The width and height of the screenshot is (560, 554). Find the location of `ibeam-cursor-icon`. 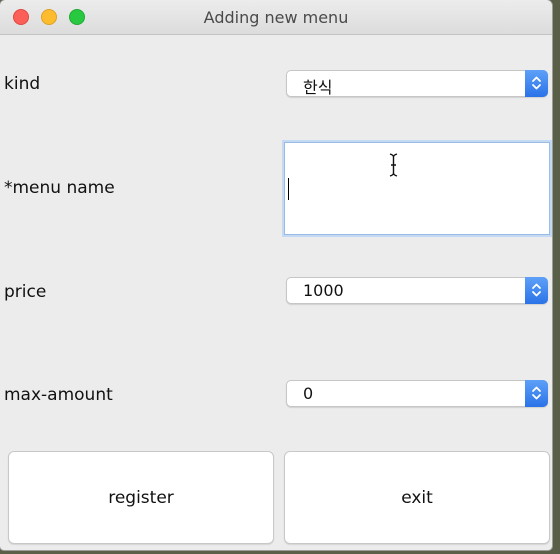

ibeam-cursor-icon is located at coordinates (393, 167).